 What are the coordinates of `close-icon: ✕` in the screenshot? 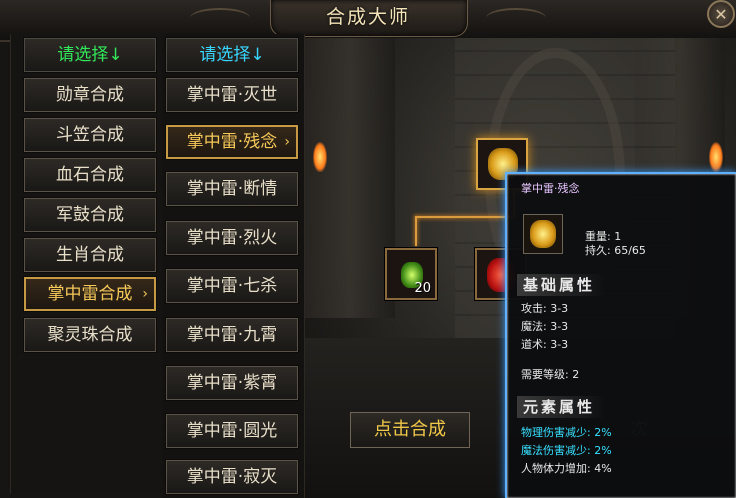 It's located at (721, 14).